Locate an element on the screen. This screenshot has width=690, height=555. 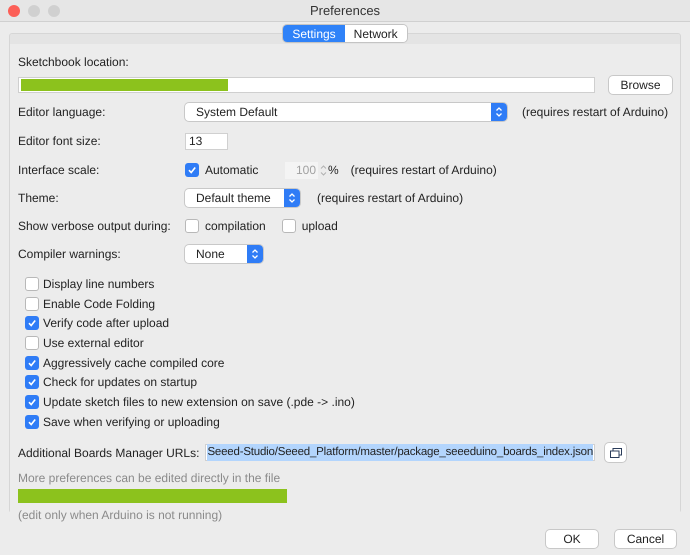
windows-icon is located at coordinates (616, 453).